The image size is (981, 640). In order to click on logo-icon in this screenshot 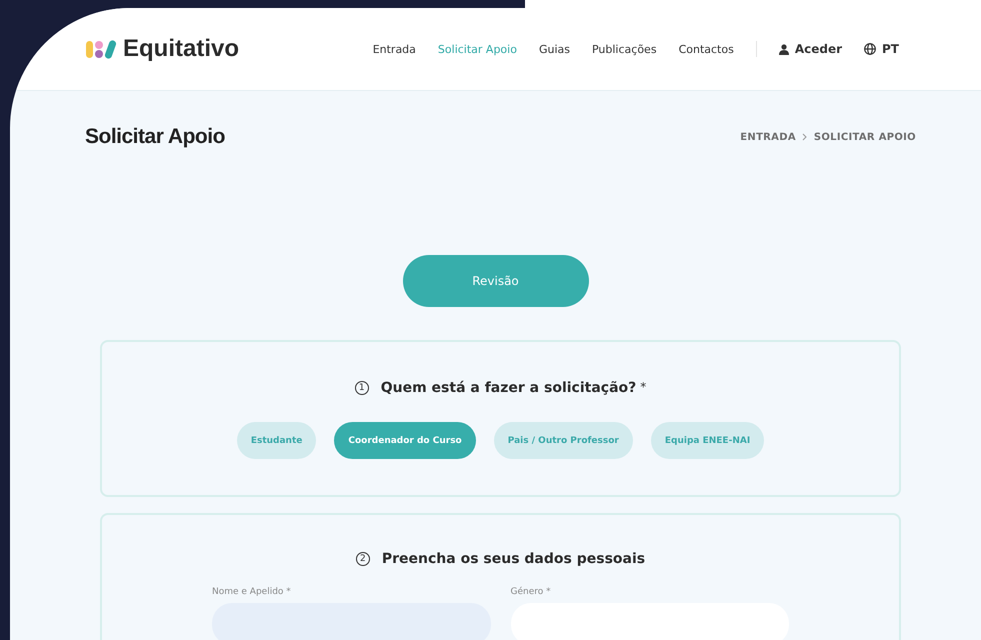, I will do `click(101, 49)`.